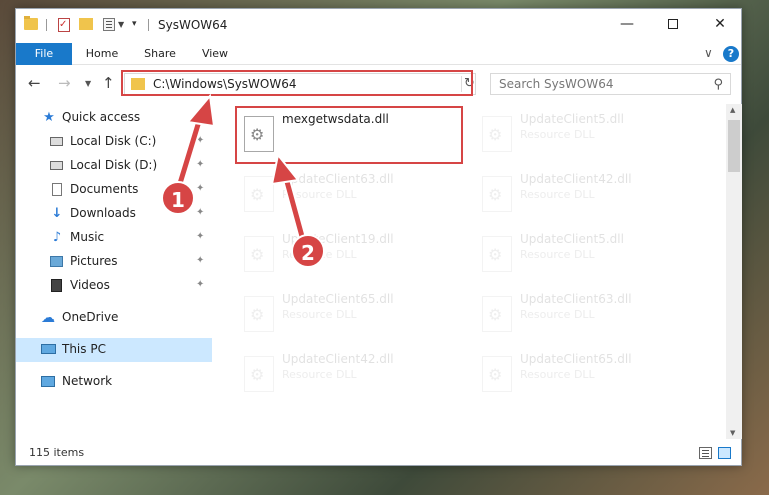 The image size is (769, 495). I want to click on sidebar-item-label: Documents, so click(104, 189).